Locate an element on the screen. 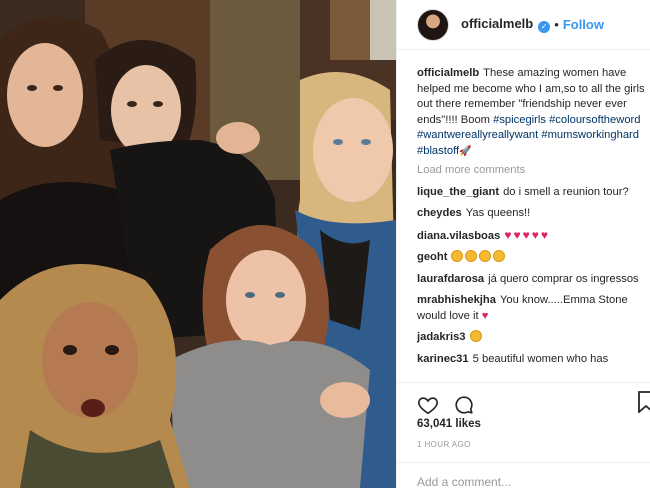 Image resolution: width=650 pixels, height=488 pixels. heart-emoji-icon: ♥ is located at coordinates (485, 315).